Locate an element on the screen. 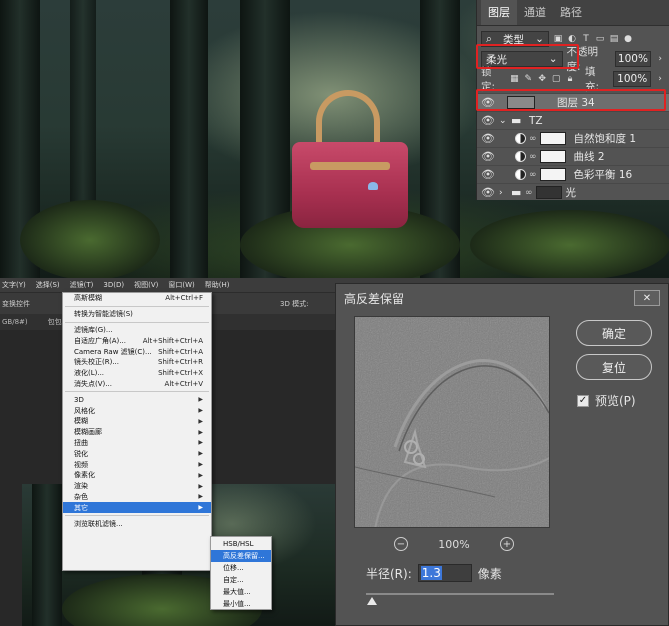 This screenshot has width=669, height=626. menu-item-stylize: 风格化 ▶ is located at coordinates (137, 410).